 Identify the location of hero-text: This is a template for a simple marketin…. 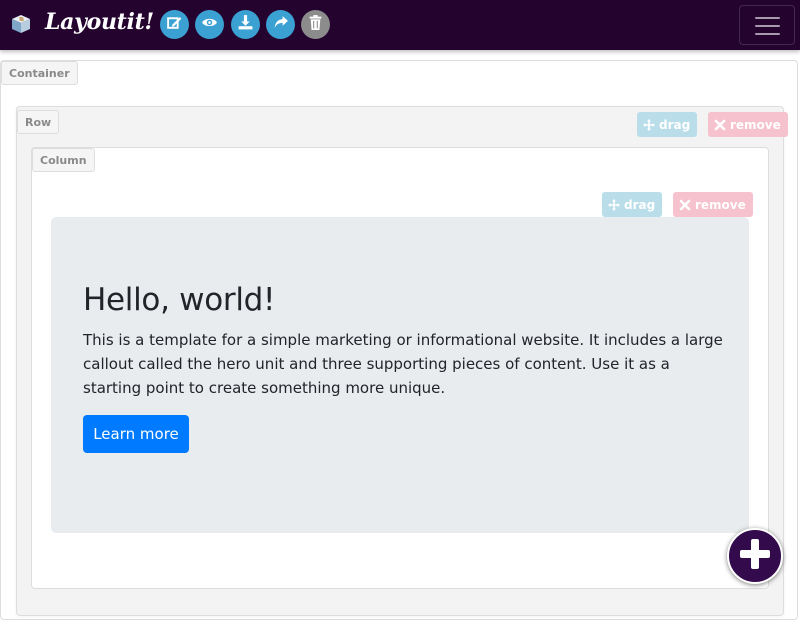
(403, 364).